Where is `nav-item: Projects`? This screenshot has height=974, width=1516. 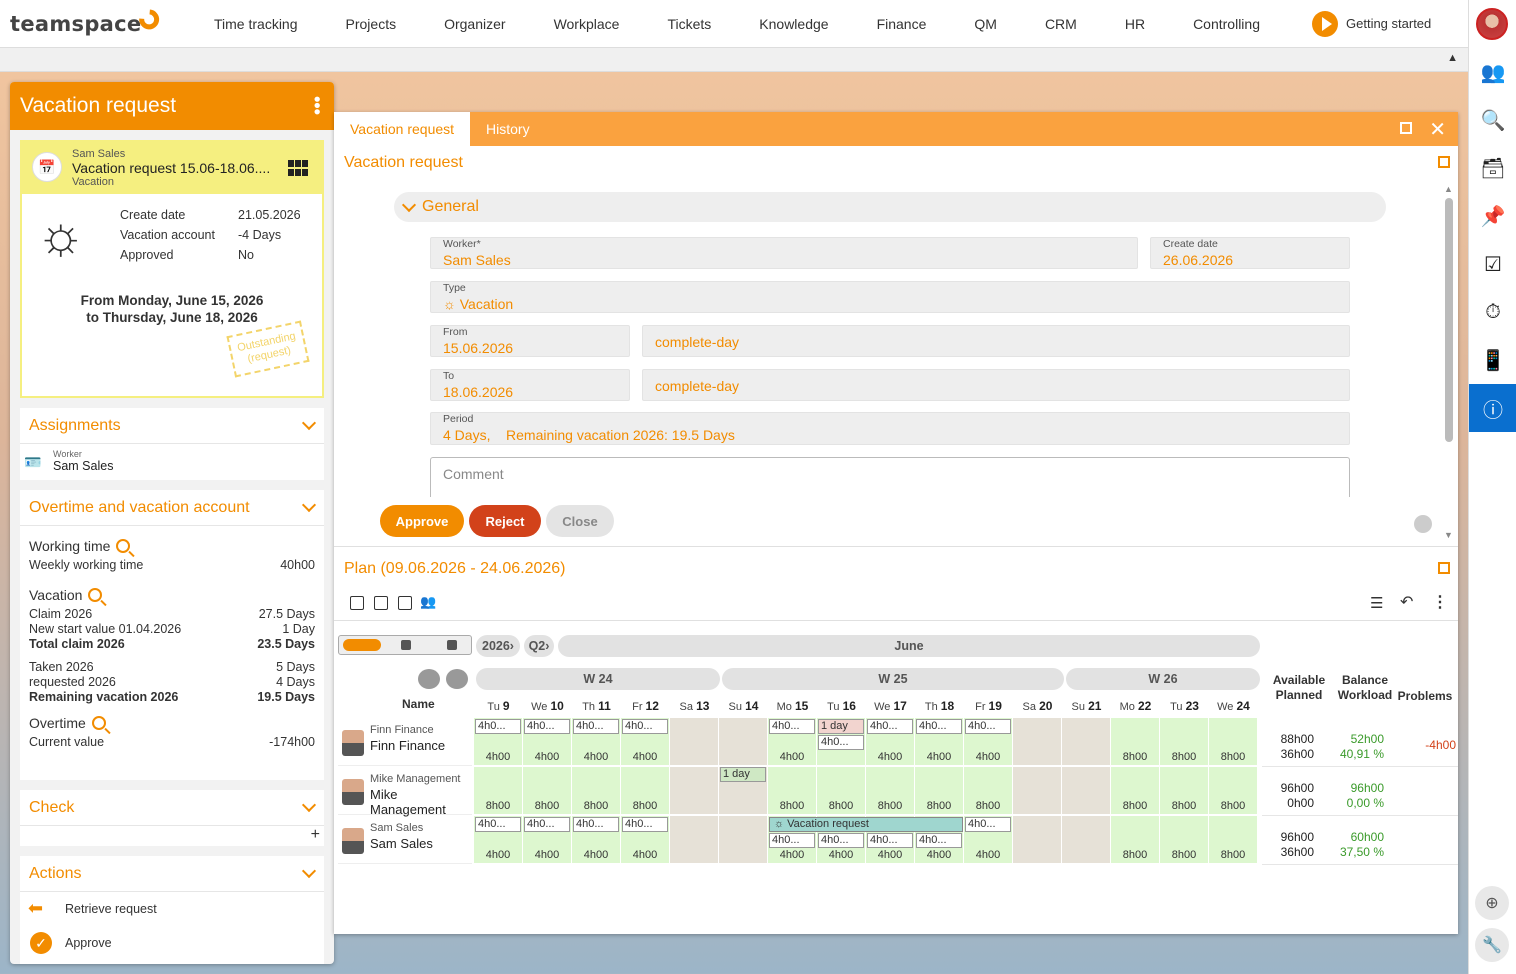
nav-item: Projects is located at coordinates (371, 24).